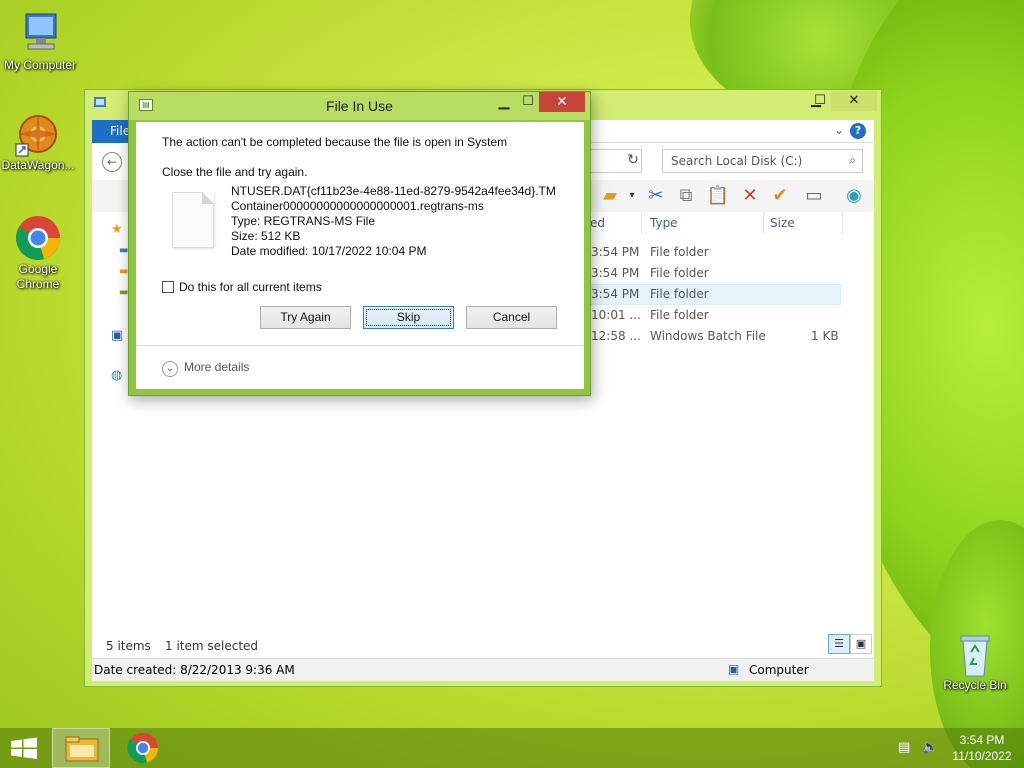 The height and width of the screenshot is (768, 1024). Describe the element at coordinates (610, 196) in the screenshot. I see `folder-options-icon: ▰` at that location.